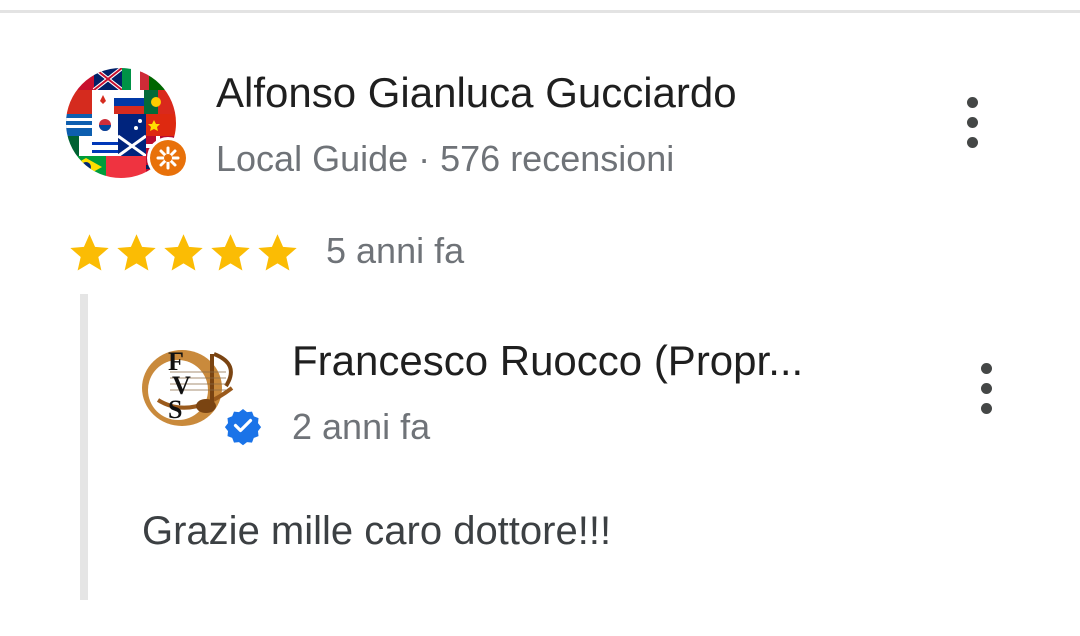  Describe the element at coordinates (168, 158) in the screenshot. I see `local-guide-badge-icon` at that location.